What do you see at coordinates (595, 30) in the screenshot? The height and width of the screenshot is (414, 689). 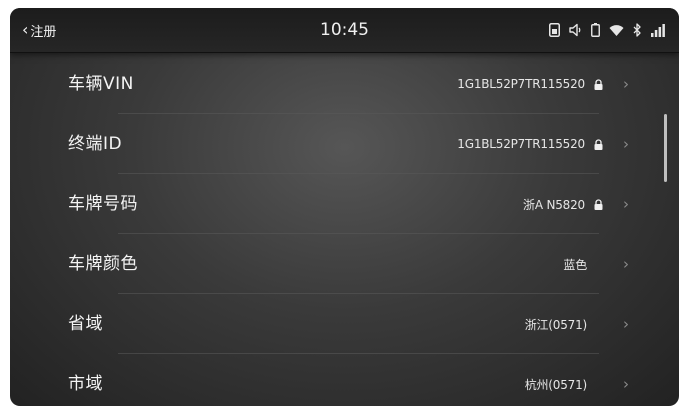 I see `battery-icon` at bounding box center [595, 30].